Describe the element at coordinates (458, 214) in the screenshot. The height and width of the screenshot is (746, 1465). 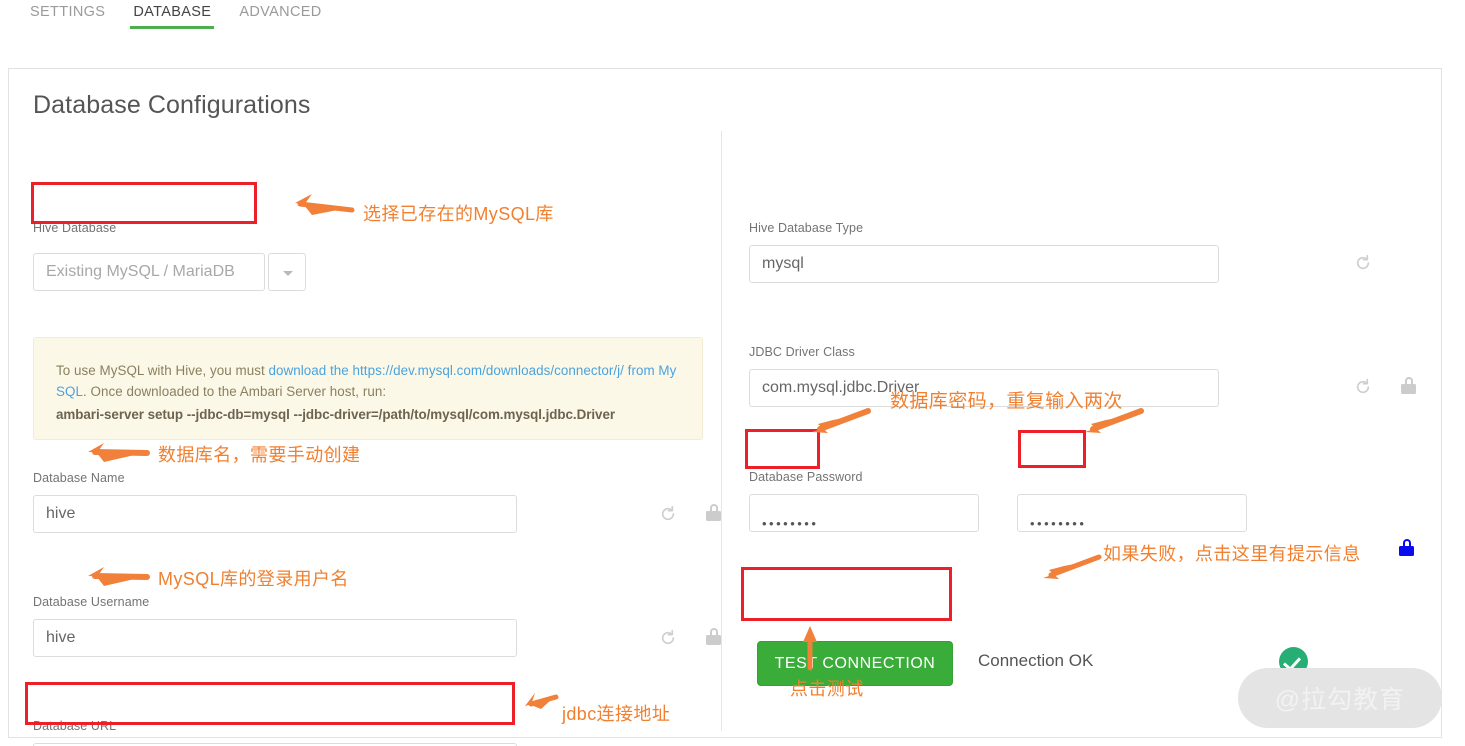
I see `annotation-text-hive-database: 选择已存在的MySQL库` at that location.